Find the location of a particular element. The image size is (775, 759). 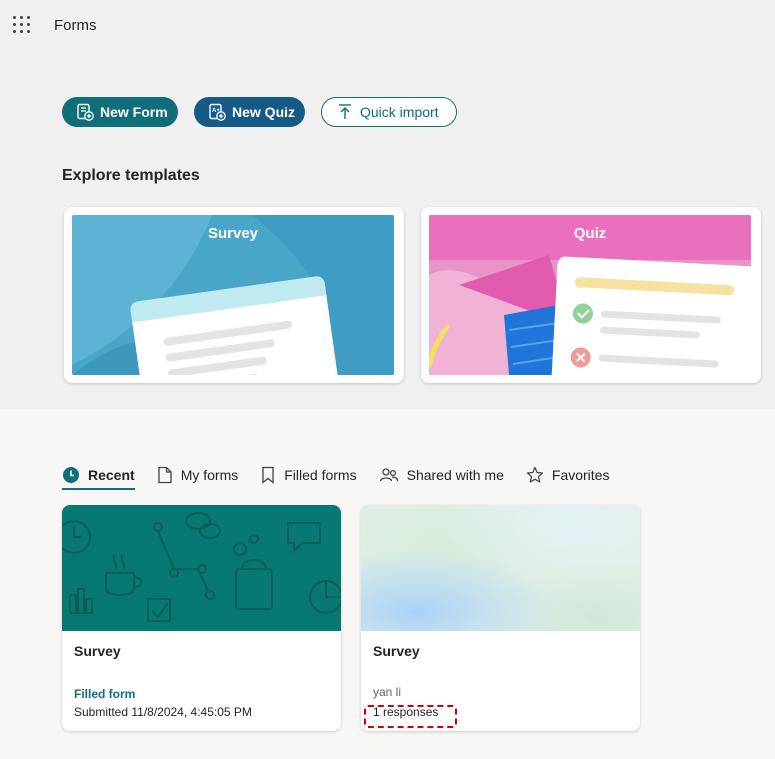

tab-favorites: Favorites is located at coordinates (568, 475).